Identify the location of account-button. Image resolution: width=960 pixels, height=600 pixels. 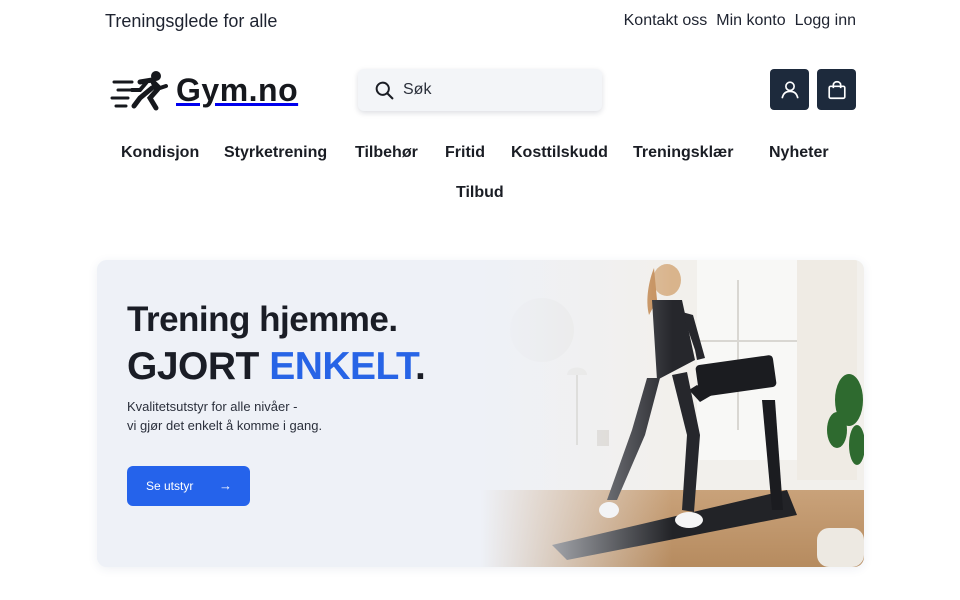
(789, 89).